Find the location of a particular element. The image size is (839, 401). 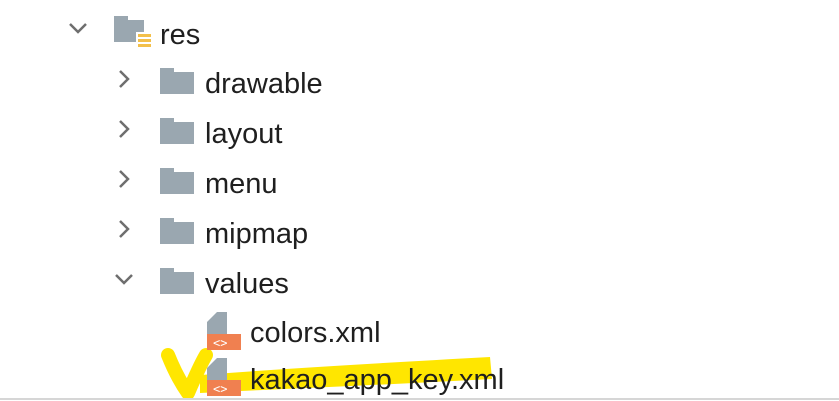

tree-item-label: menu is located at coordinates (241, 184).